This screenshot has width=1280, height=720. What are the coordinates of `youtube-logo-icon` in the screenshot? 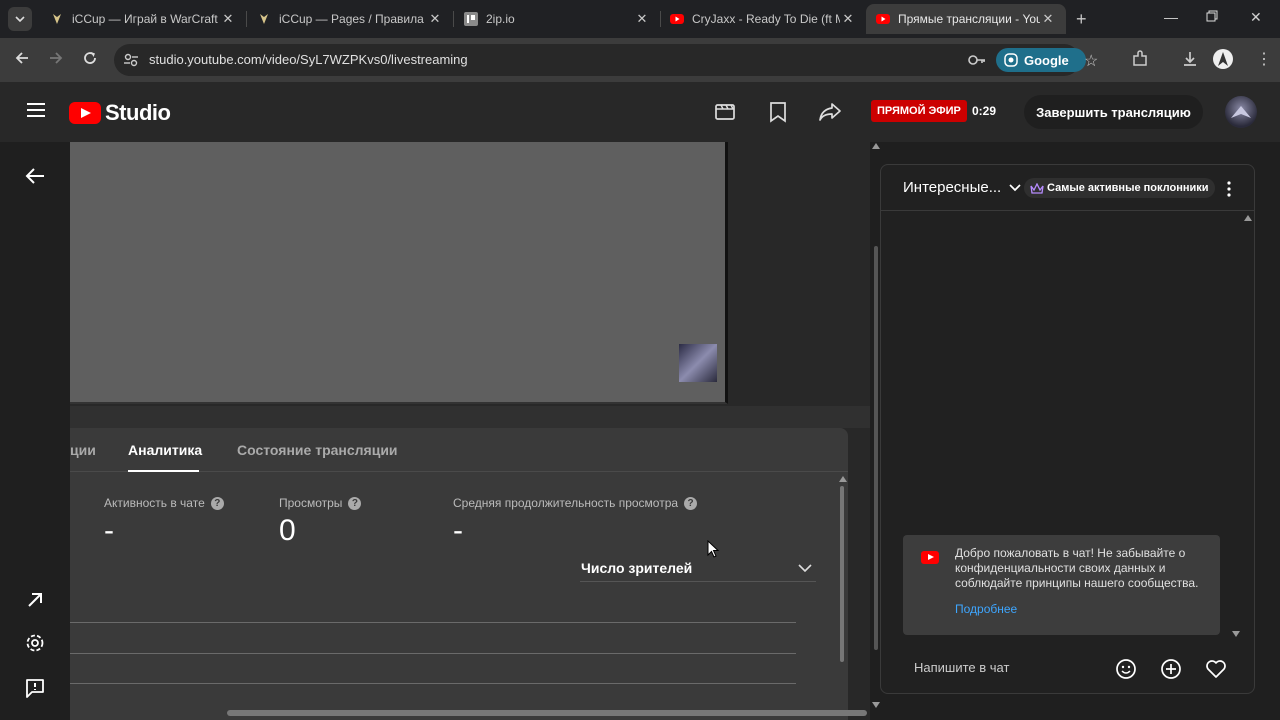 It's located at (85, 113).